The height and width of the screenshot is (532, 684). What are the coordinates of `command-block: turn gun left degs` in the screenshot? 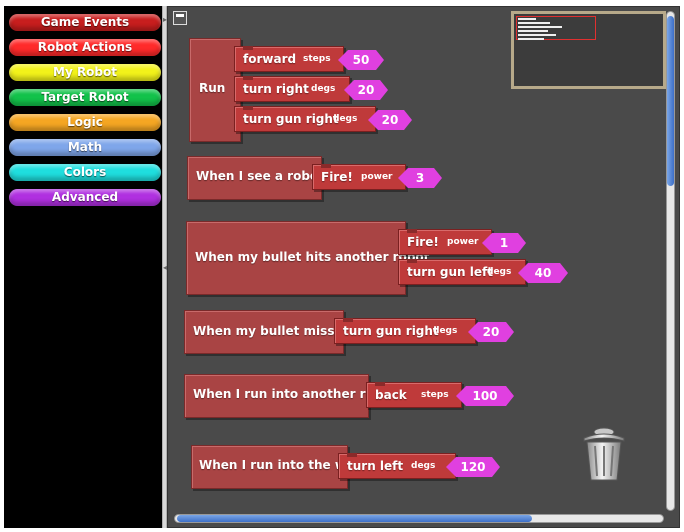 It's located at (462, 272).